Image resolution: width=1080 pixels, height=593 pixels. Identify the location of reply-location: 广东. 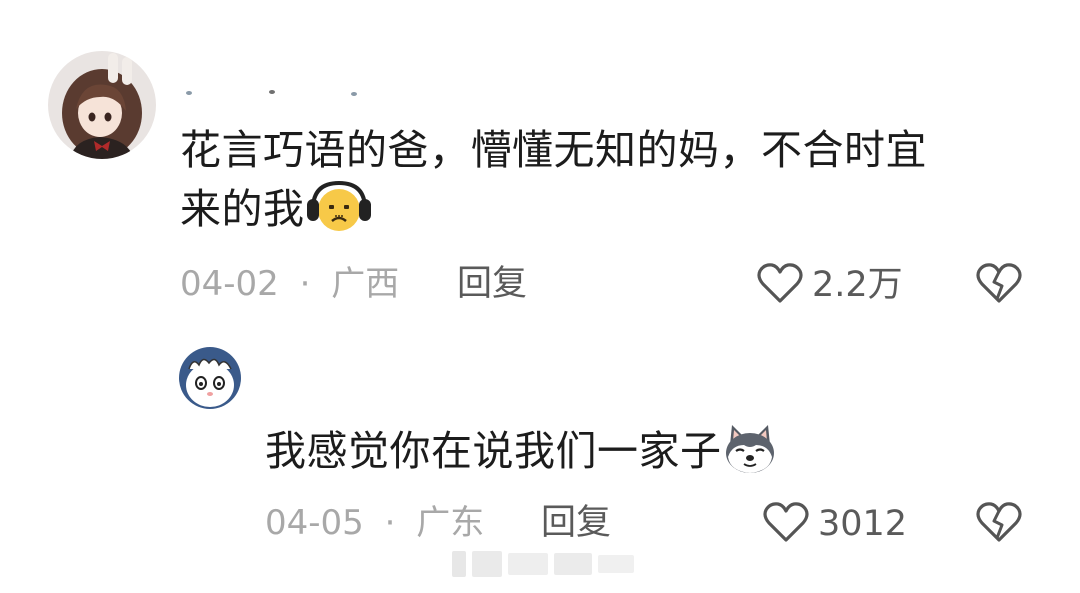
(450, 523).